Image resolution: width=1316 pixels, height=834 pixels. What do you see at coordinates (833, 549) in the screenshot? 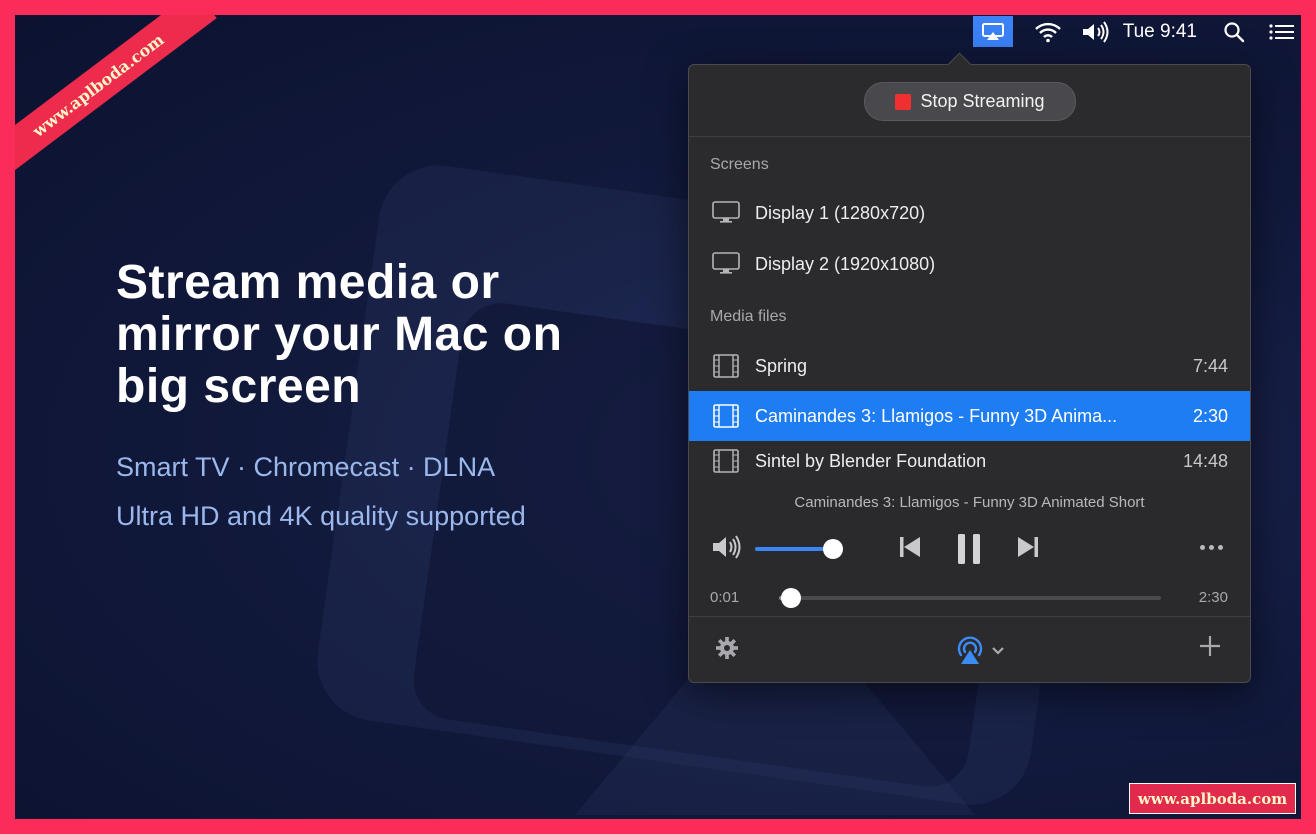
I see `volume-slider-knob` at bounding box center [833, 549].